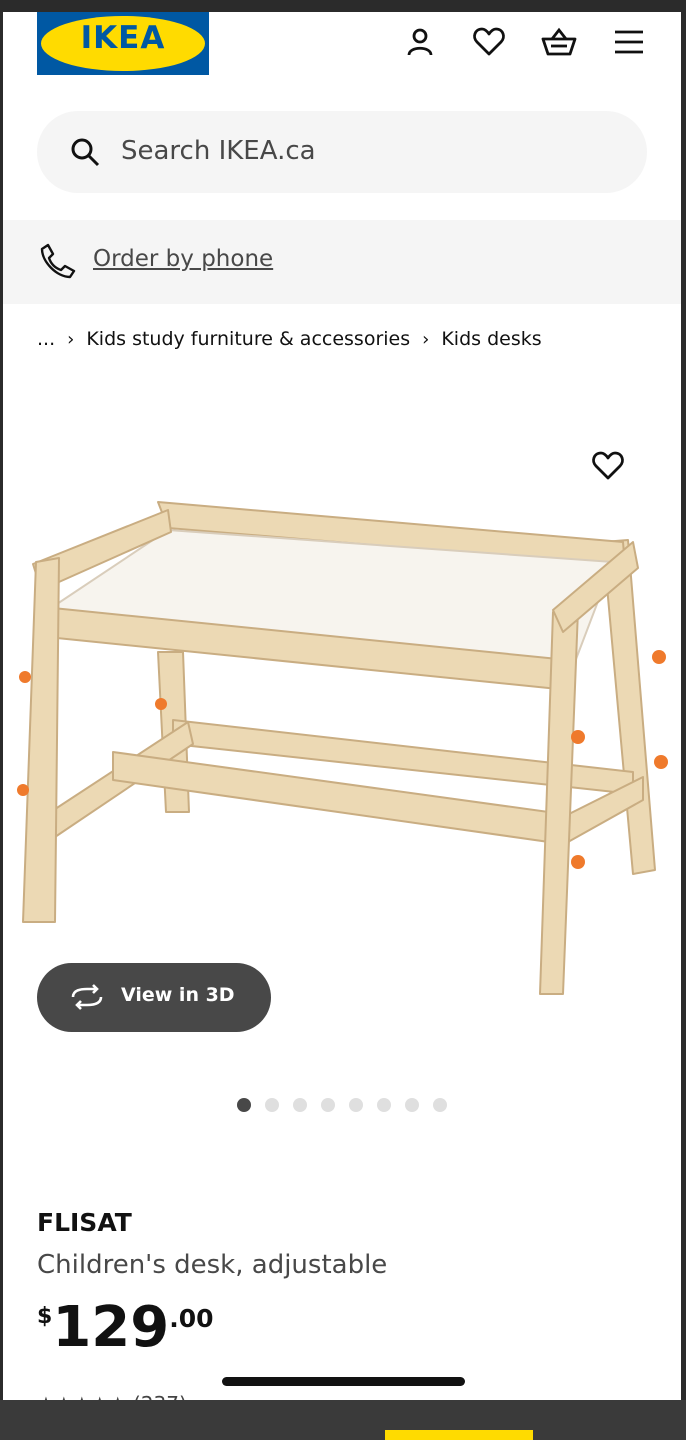 The height and width of the screenshot is (1440, 686). I want to click on breadcrumb-item-kids-desks: Kids desks, so click(491, 339).